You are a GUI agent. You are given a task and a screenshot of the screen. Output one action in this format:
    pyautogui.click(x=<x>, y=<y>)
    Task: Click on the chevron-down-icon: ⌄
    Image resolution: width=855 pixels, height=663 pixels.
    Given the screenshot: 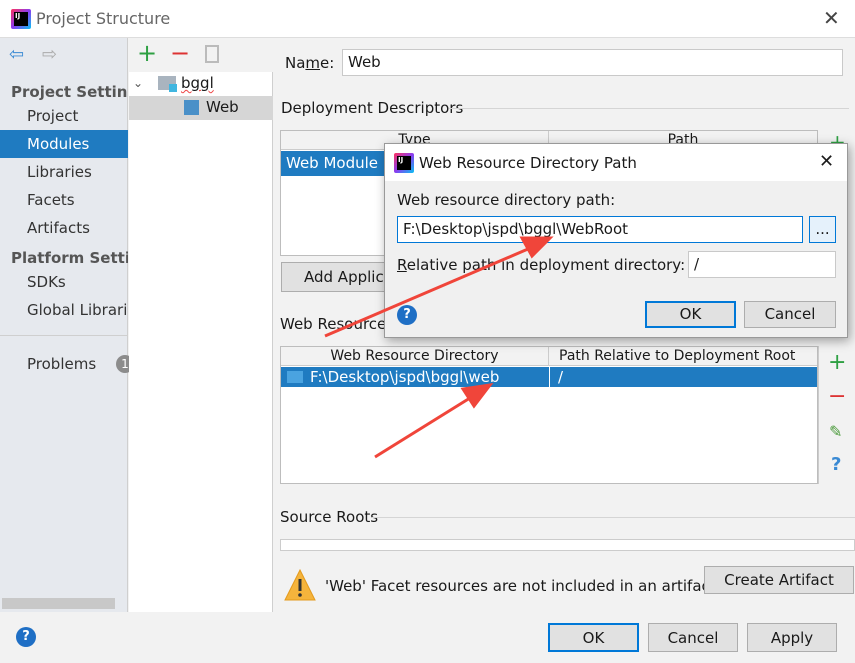 What is the action you would take?
    pyautogui.click(x=138, y=83)
    